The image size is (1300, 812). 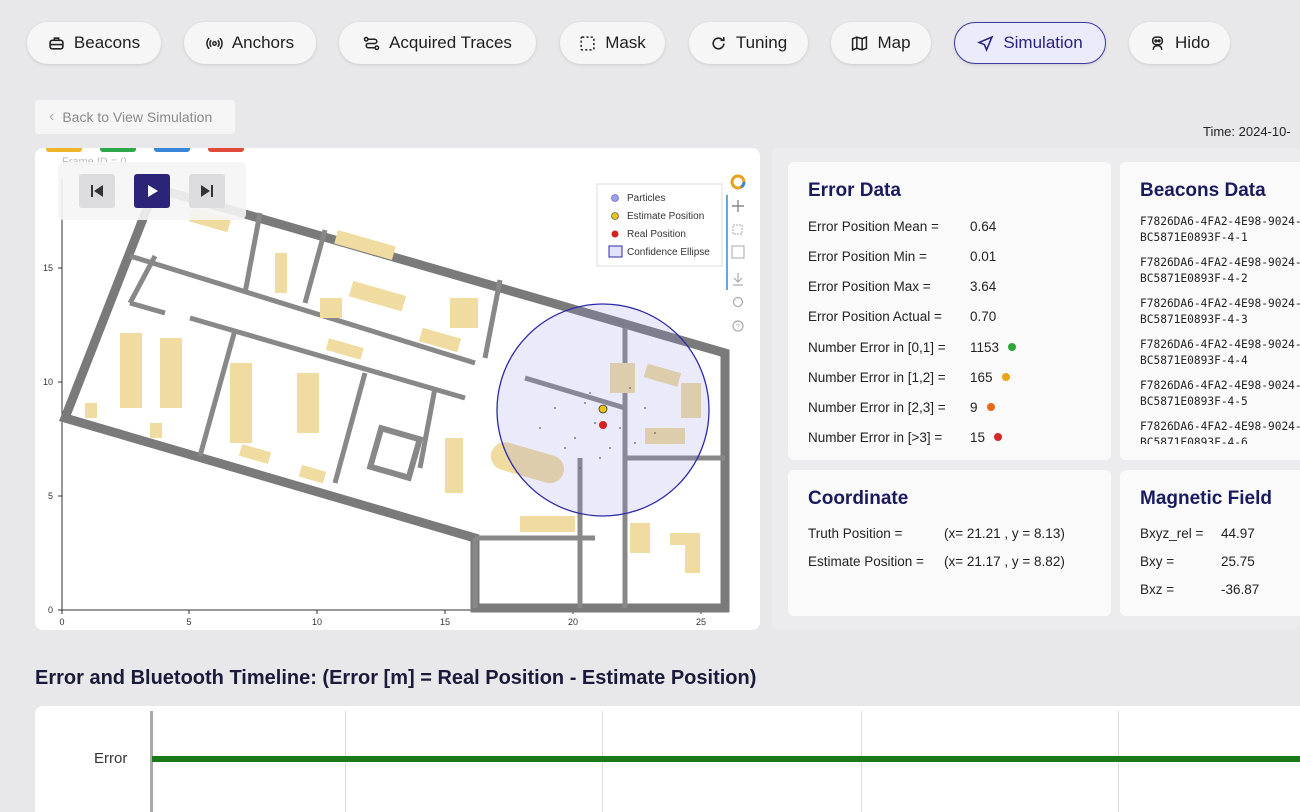 What do you see at coordinates (64, 150) in the screenshot?
I see `frame-tab-yellow` at bounding box center [64, 150].